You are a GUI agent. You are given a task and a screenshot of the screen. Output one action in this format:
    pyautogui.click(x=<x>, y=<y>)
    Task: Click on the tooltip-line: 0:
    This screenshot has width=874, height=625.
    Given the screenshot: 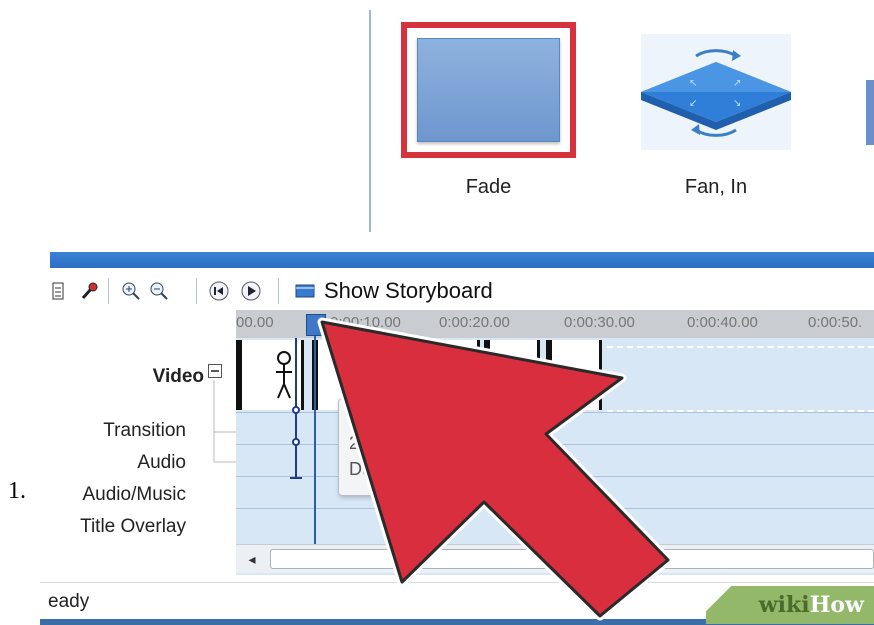 What is the action you would take?
    pyautogui.click(x=357, y=417)
    